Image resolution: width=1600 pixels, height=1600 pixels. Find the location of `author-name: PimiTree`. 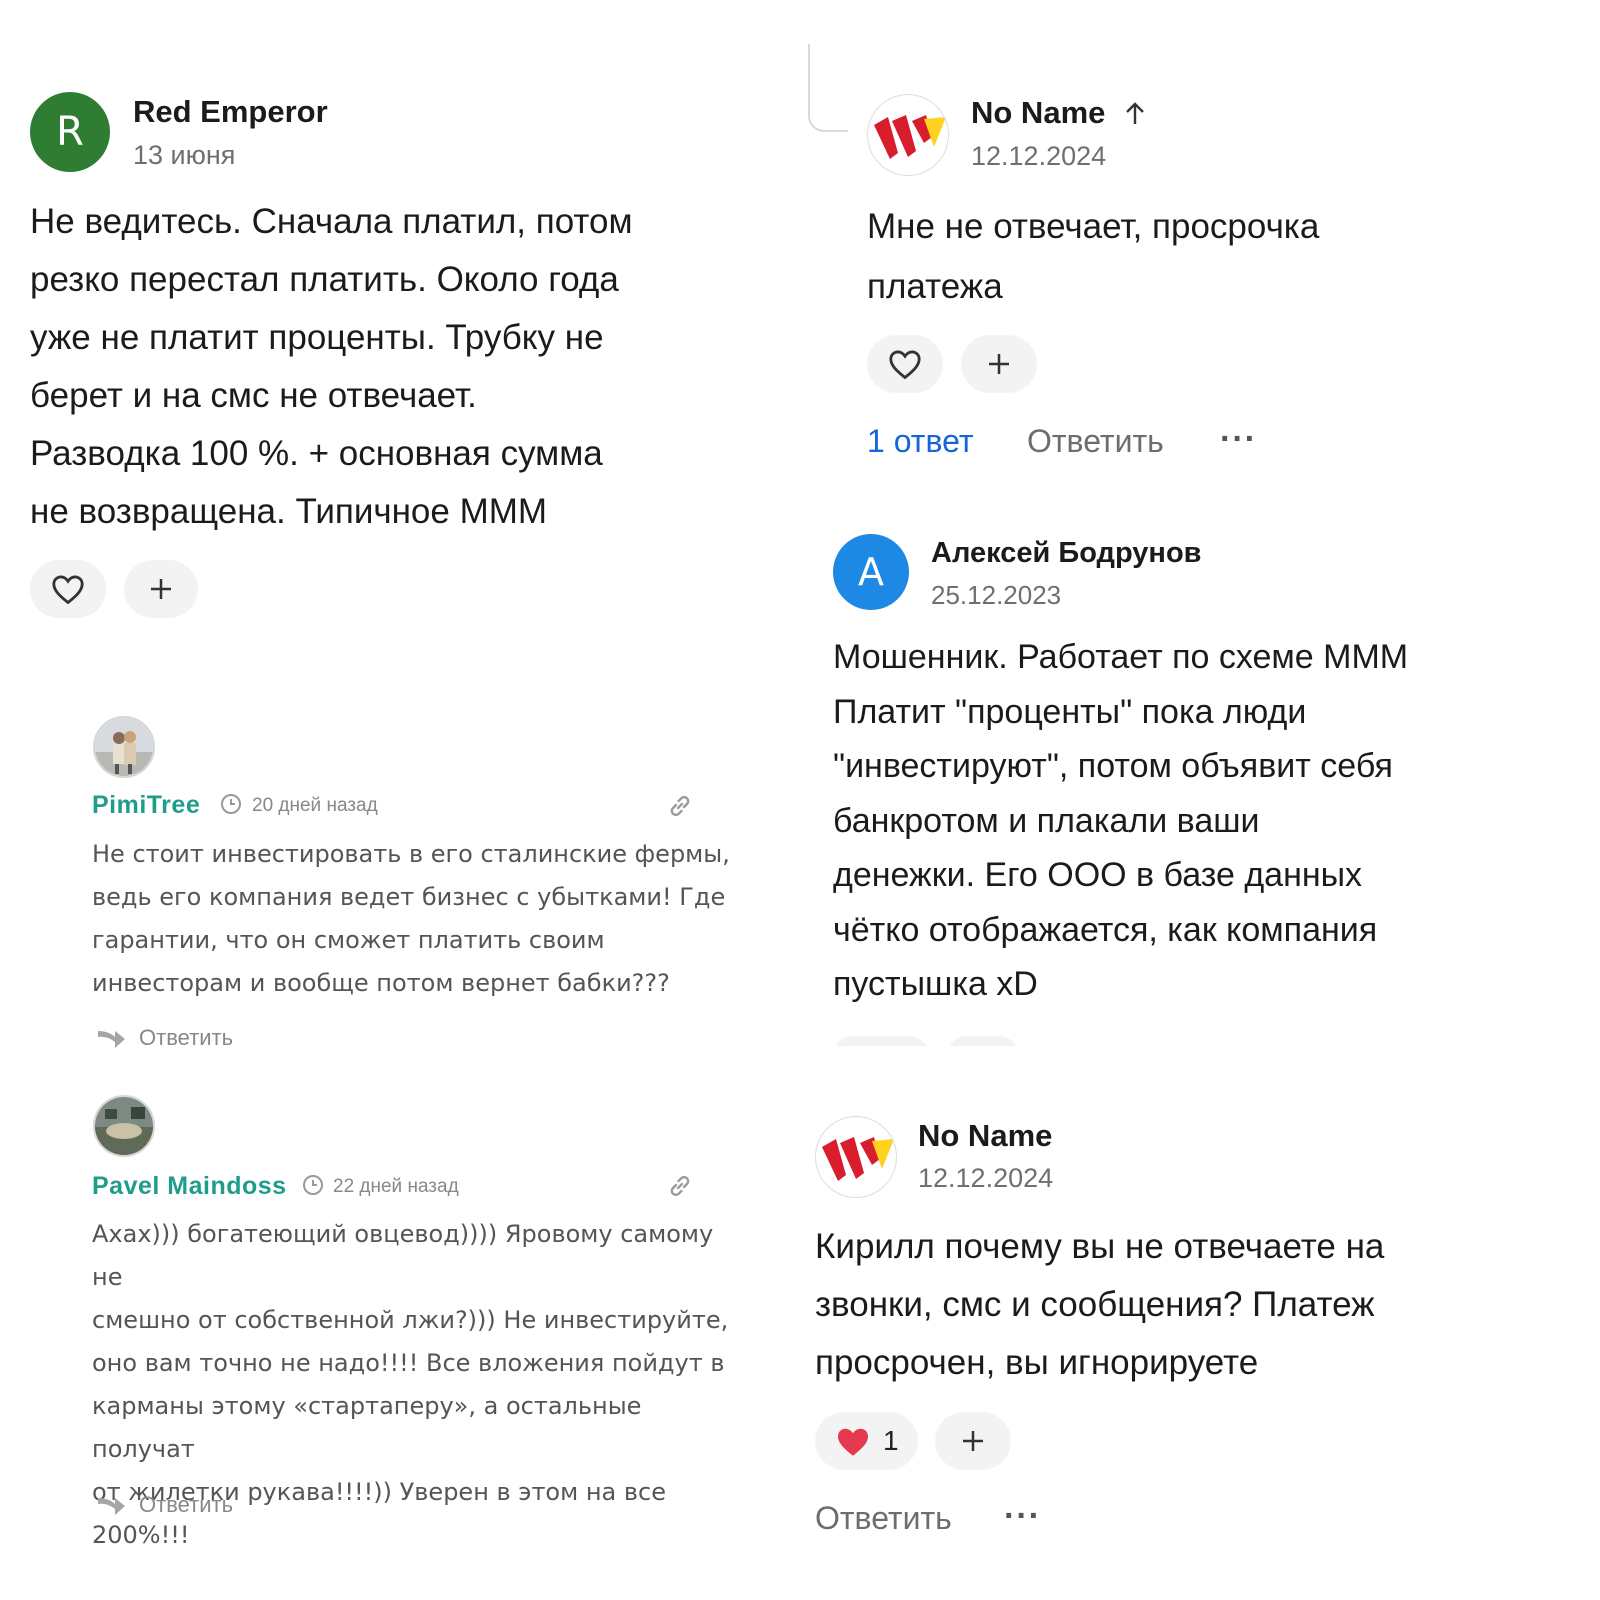

author-name: PimiTree is located at coordinates (146, 805).